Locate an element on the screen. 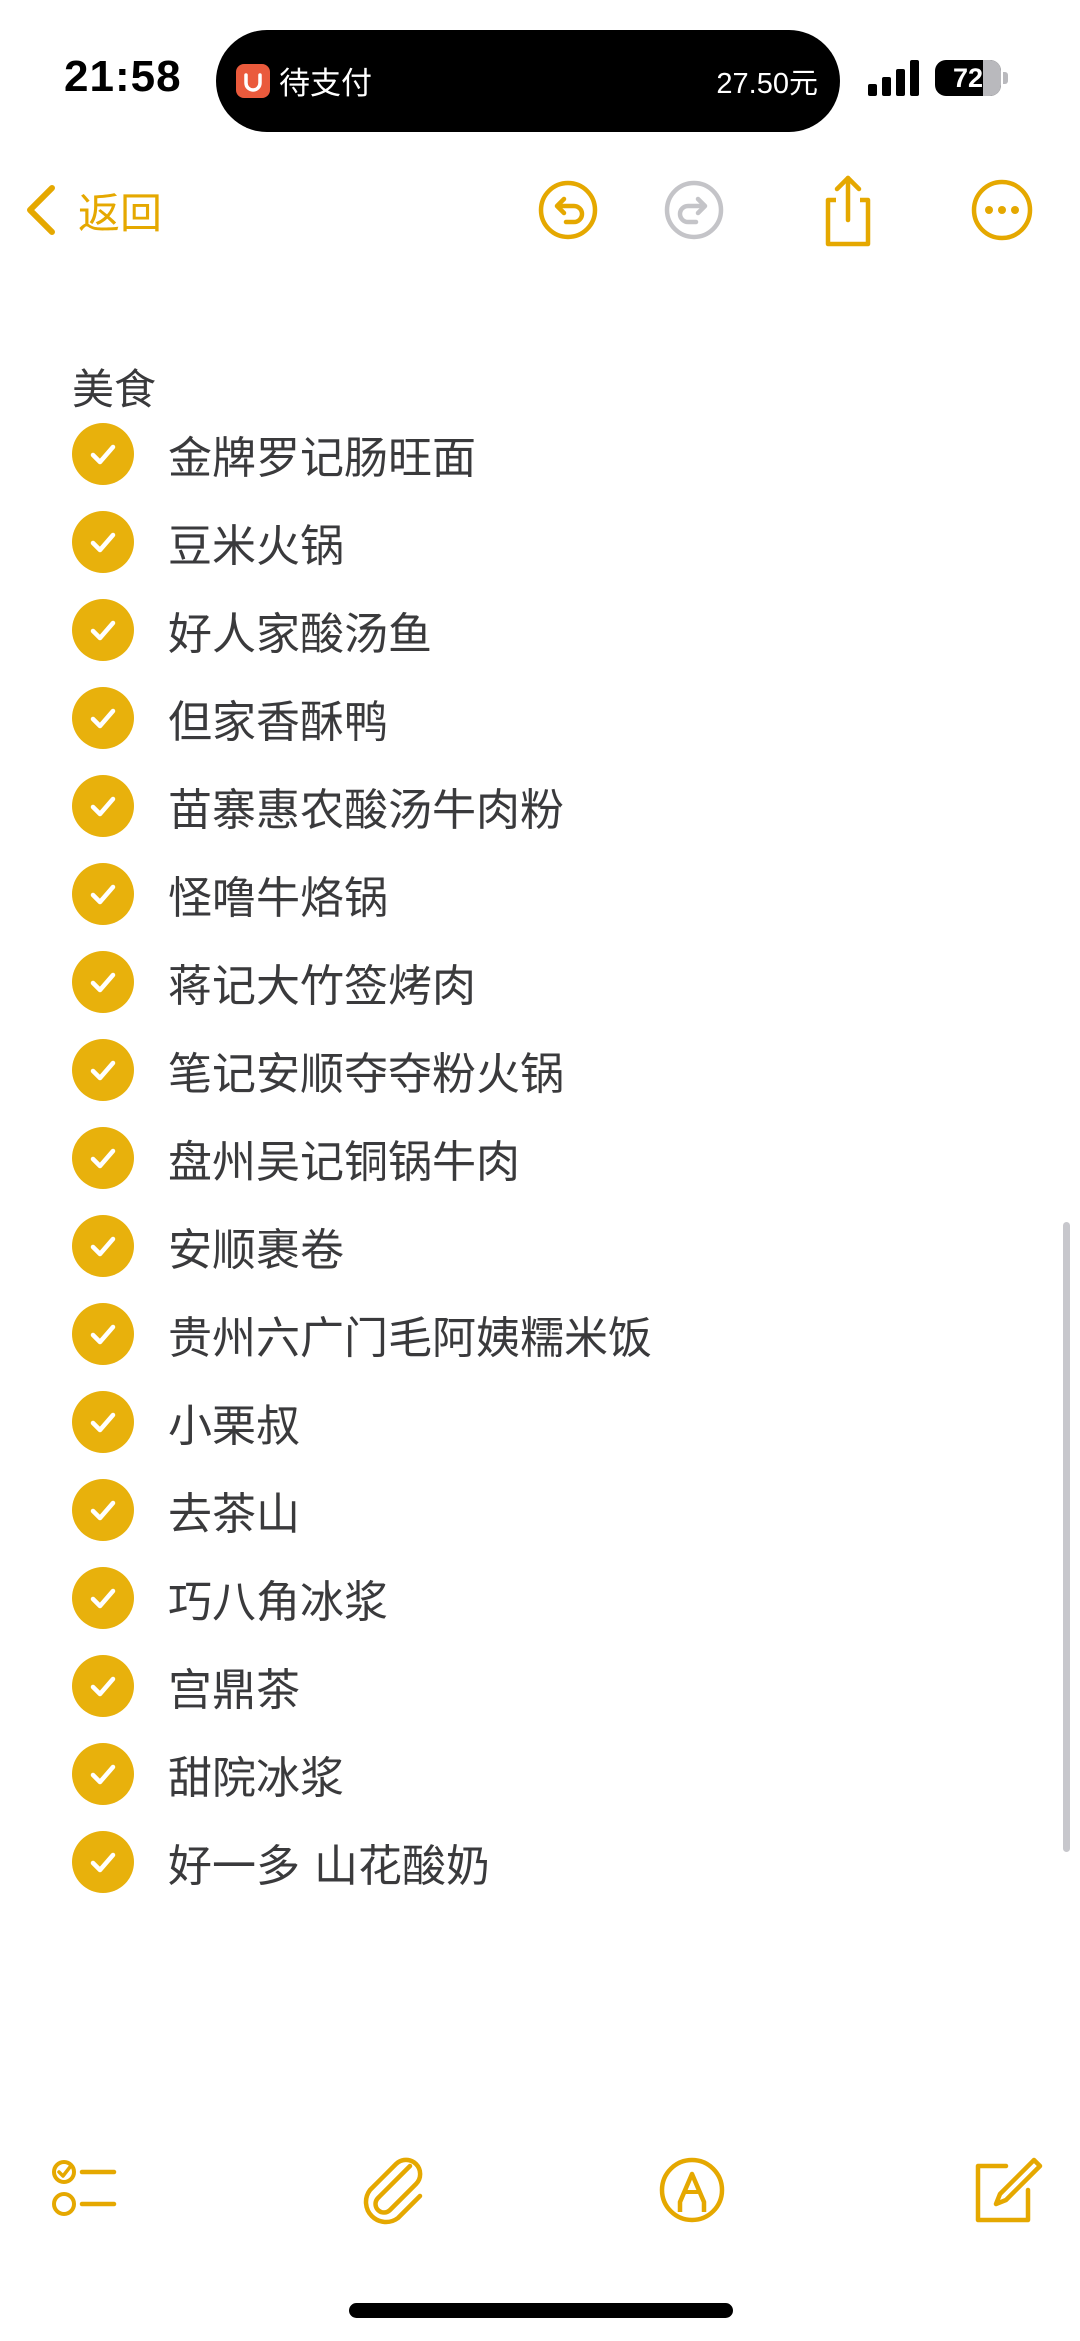  checklist-item-text: 怪噜牛烙锅 is located at coordinates (278, 894).